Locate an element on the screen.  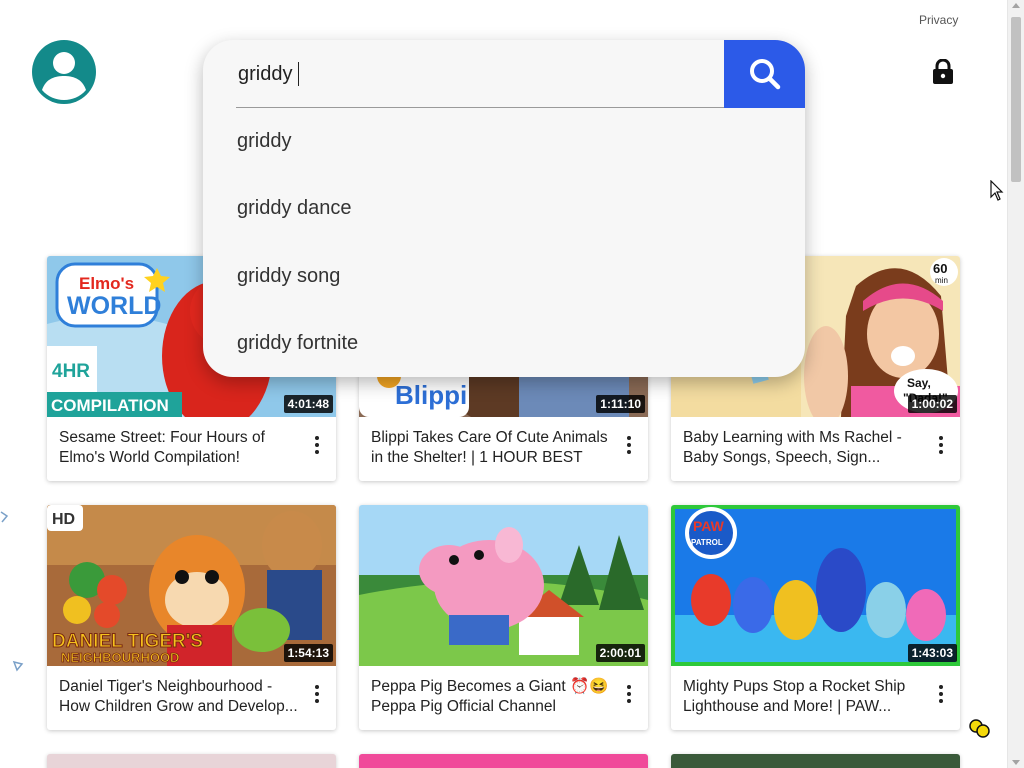
account-avatar is located at coordinates (64, 72).